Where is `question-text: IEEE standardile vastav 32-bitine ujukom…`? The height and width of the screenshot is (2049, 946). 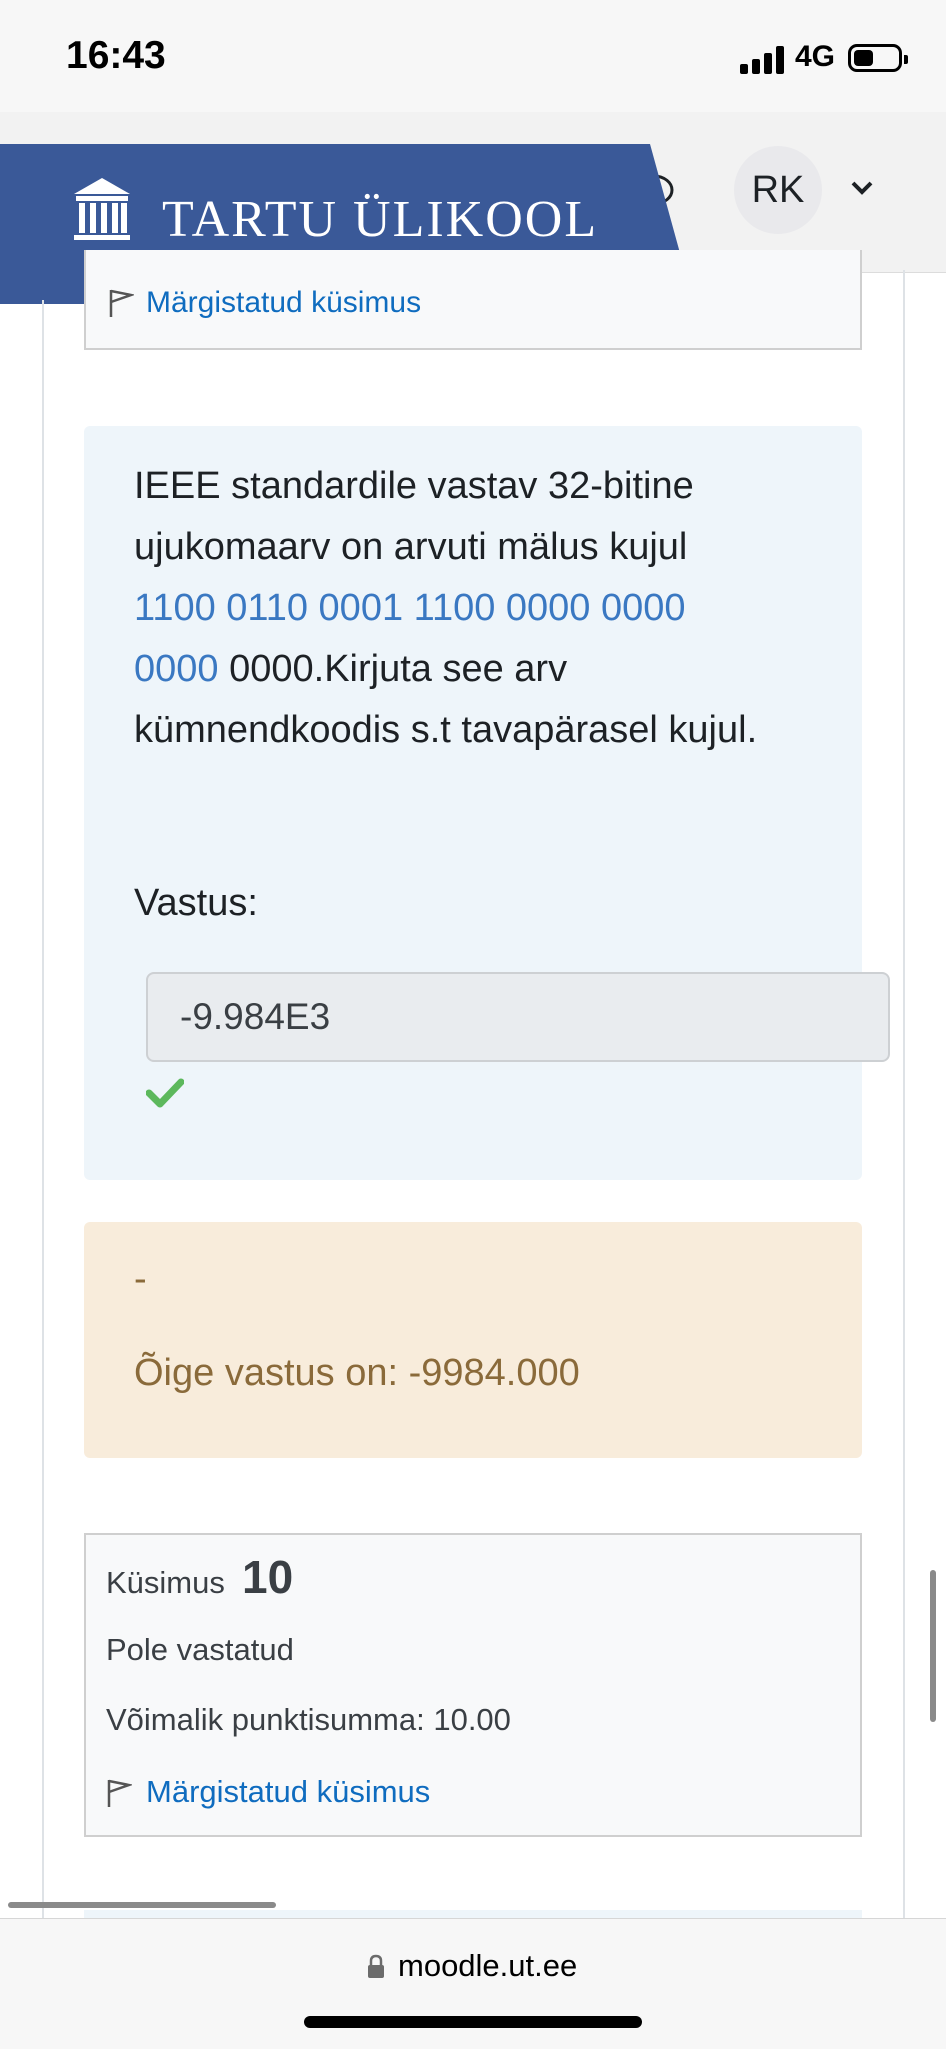 question-text: IEEE standardile vastav 32-bitine ujukom… is located at coordinates (454, 608).